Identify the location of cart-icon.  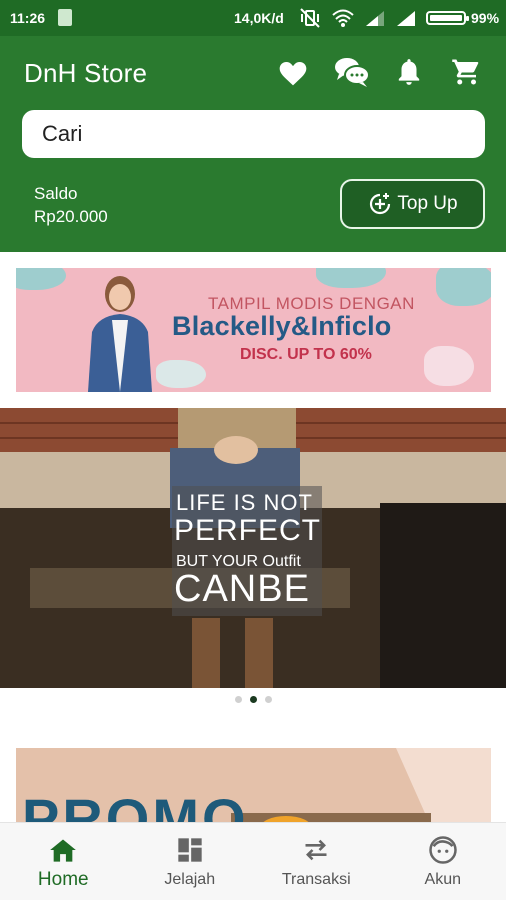
(465, 72).